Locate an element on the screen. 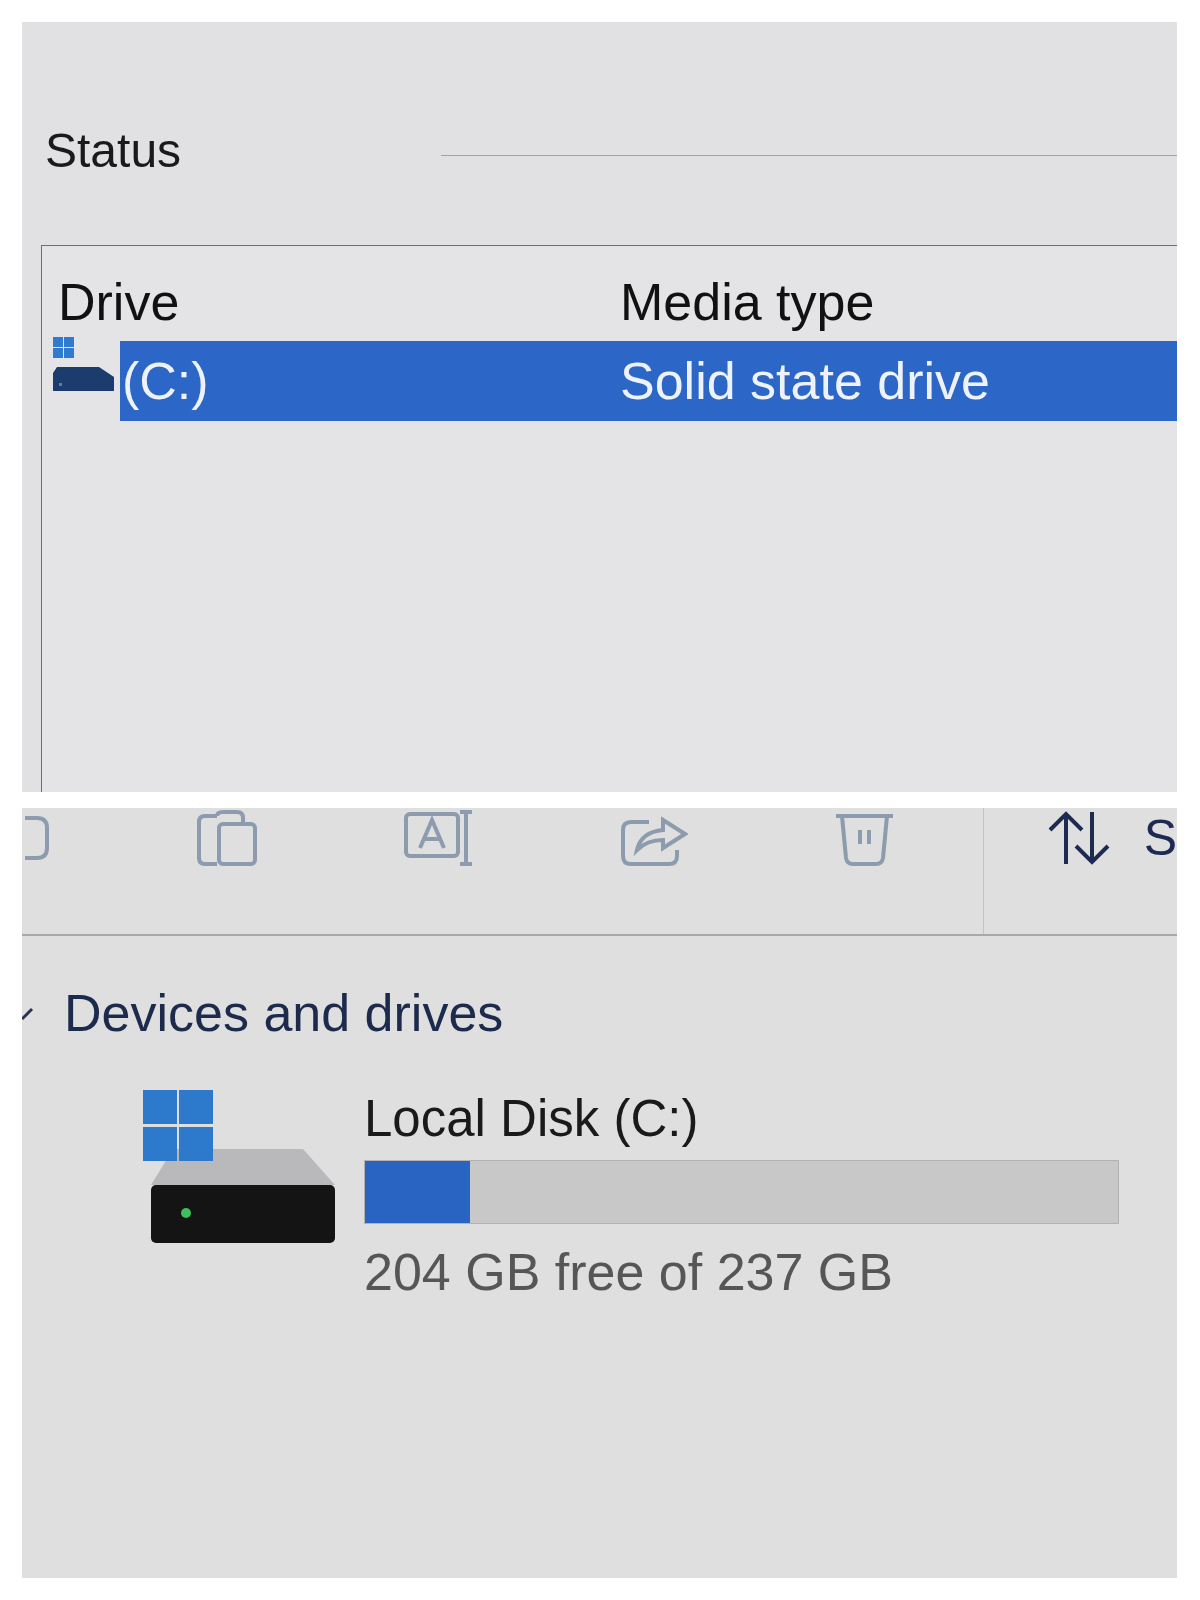 The height and width of the screenshot is (1600, 1200). table-cell-text: Solid state drive is located at coordinates (805, 381).